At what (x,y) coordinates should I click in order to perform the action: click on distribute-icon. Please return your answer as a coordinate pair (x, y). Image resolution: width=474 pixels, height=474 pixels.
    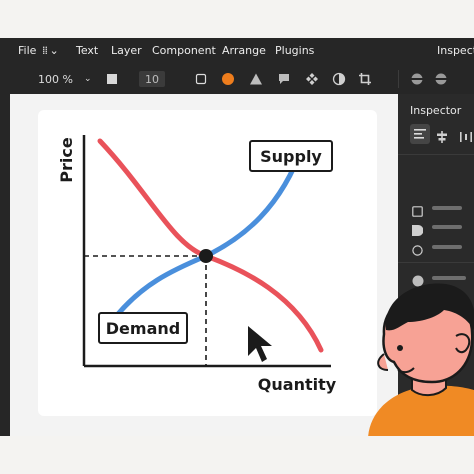
    Looking at the image, I should click on (466, 137).